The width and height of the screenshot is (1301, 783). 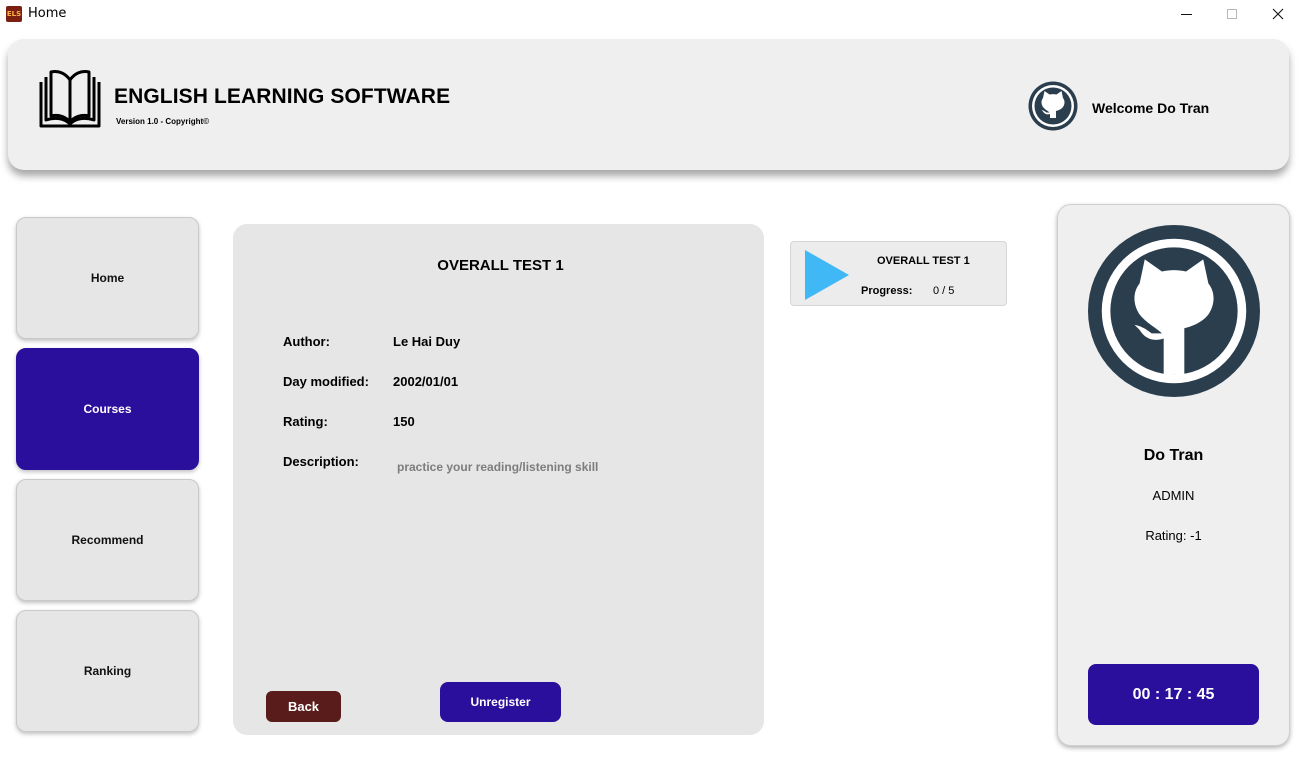 I want to click on play-icon, so click(x=827, y=275).